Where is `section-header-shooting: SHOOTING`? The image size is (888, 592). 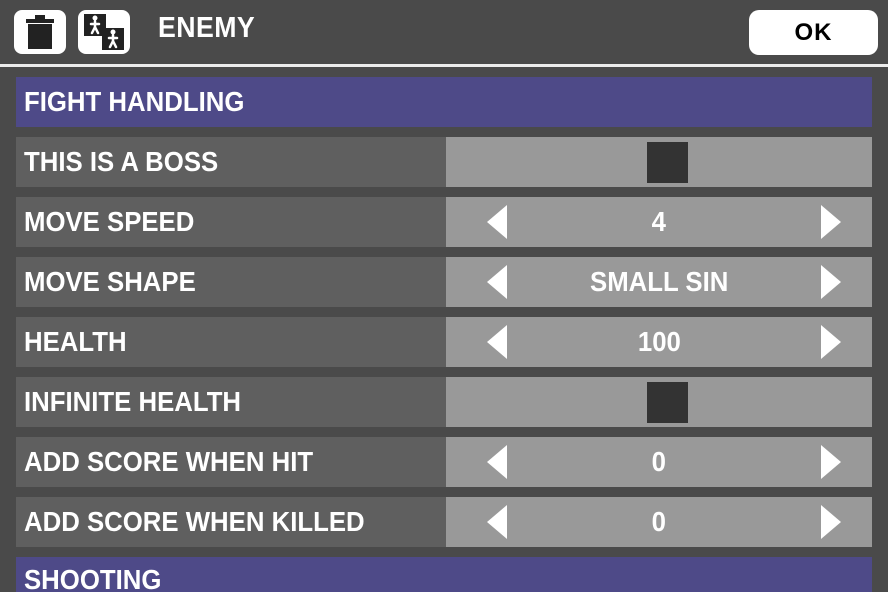
section-header-shooting: SHOOTING is located at coordinates (444, 574).